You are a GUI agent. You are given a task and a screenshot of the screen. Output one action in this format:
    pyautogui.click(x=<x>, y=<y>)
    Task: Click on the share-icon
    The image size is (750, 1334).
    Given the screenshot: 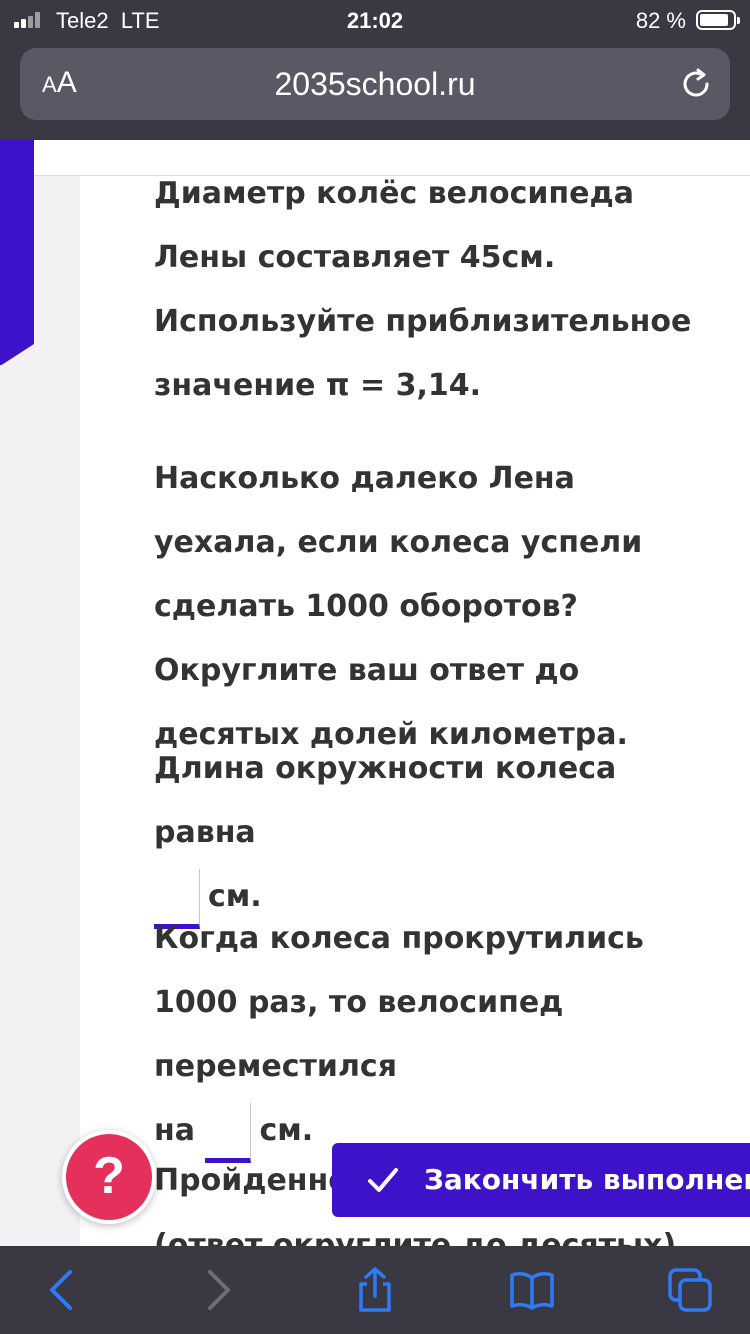 What is the action you would take?
    pyautogui.click(x=375, y=1290)
    